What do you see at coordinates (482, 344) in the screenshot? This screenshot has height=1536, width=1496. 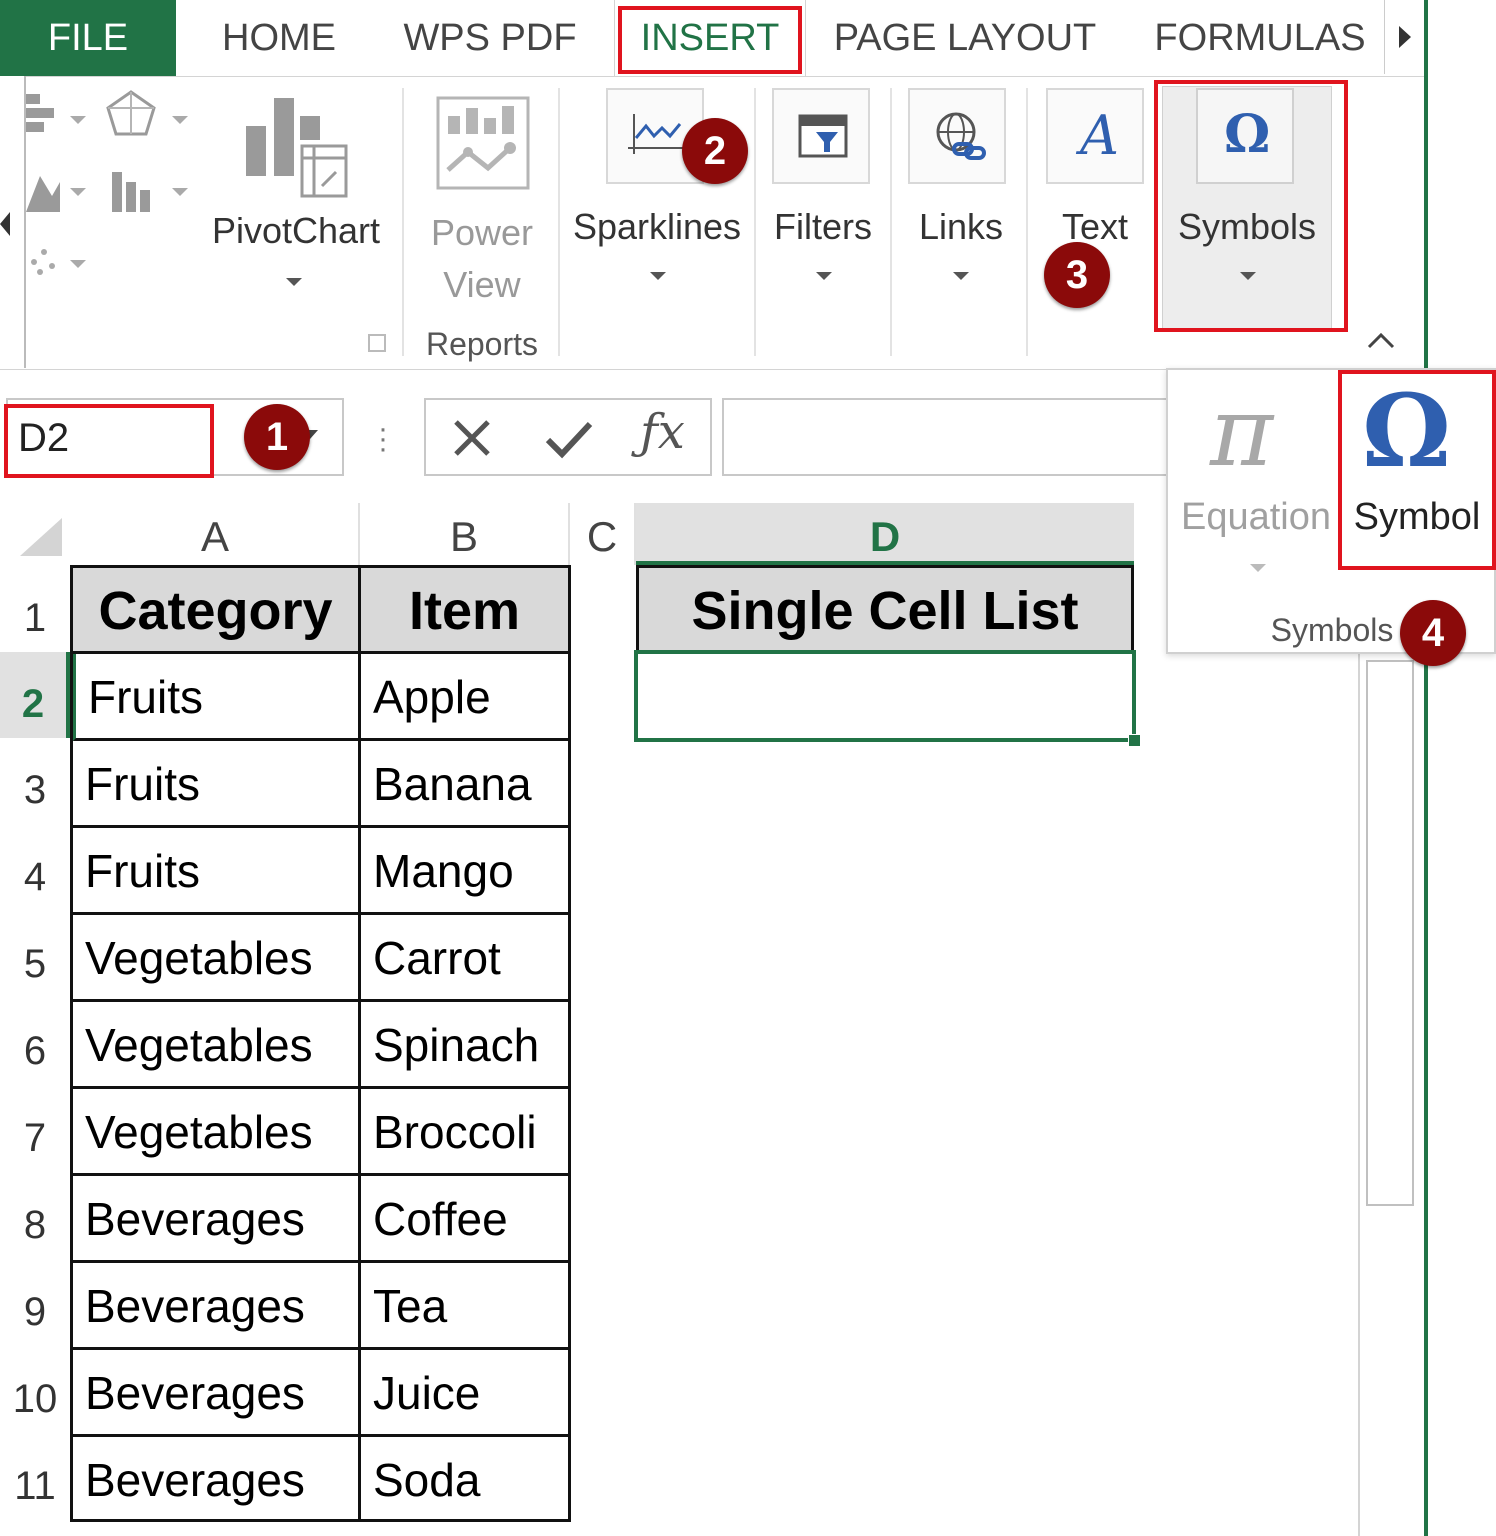 I see `reports-group-label: Reports` at bounding box center [482, 344].